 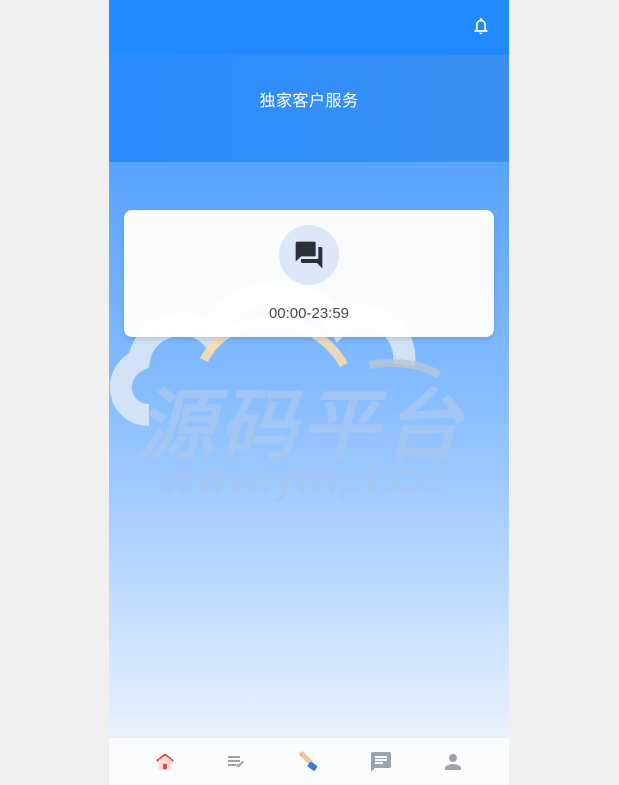 I want to click on hand-tap-icon, so click(x=308, y=761).